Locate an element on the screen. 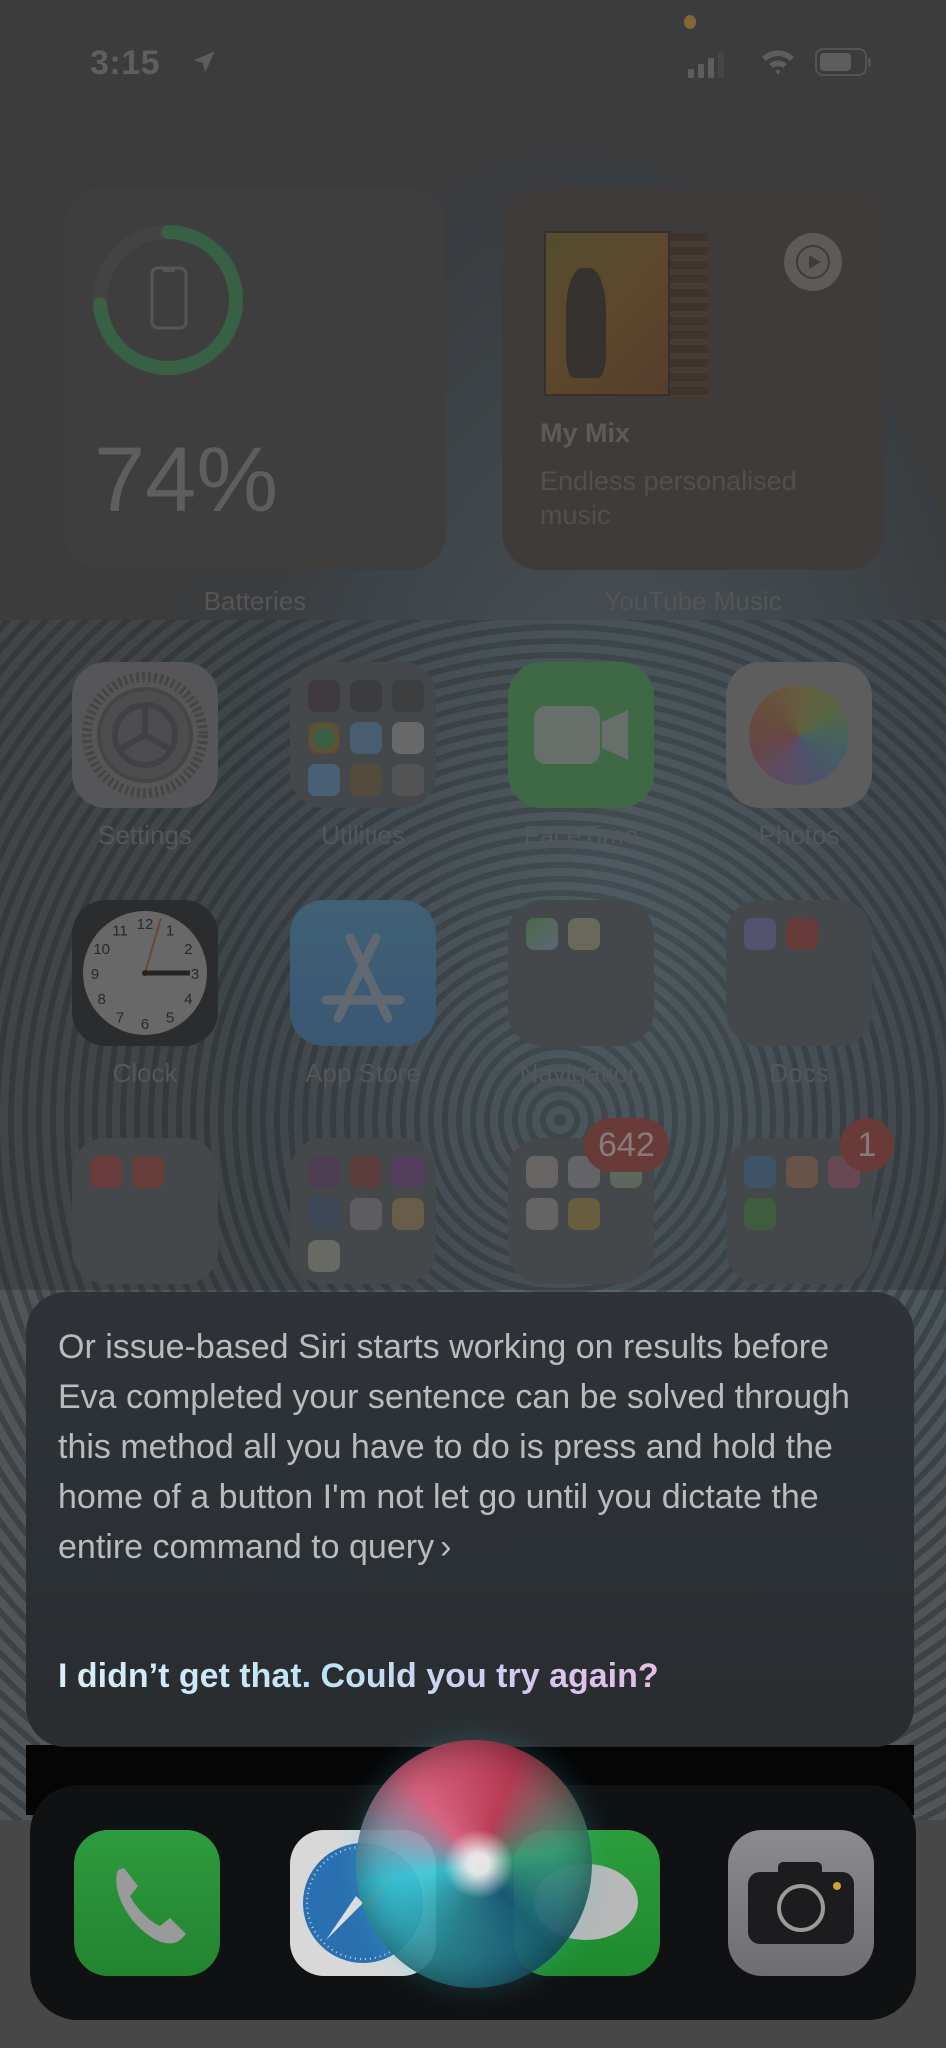 This screenshot has width=946, height=2048. camera-icon is located at coordinates (801, 1903).